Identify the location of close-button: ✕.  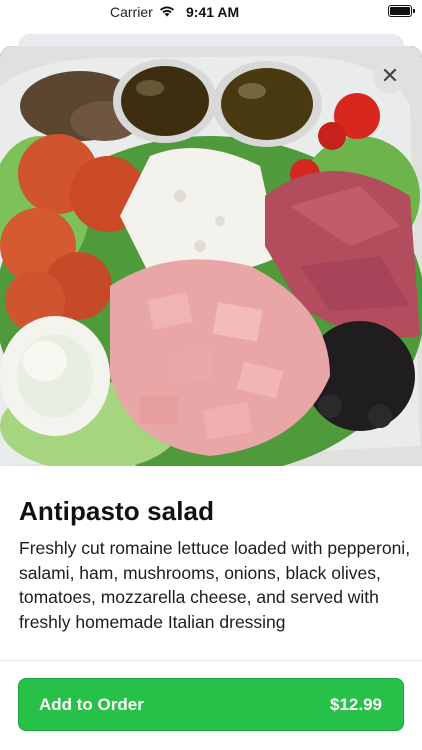
(390, 76).